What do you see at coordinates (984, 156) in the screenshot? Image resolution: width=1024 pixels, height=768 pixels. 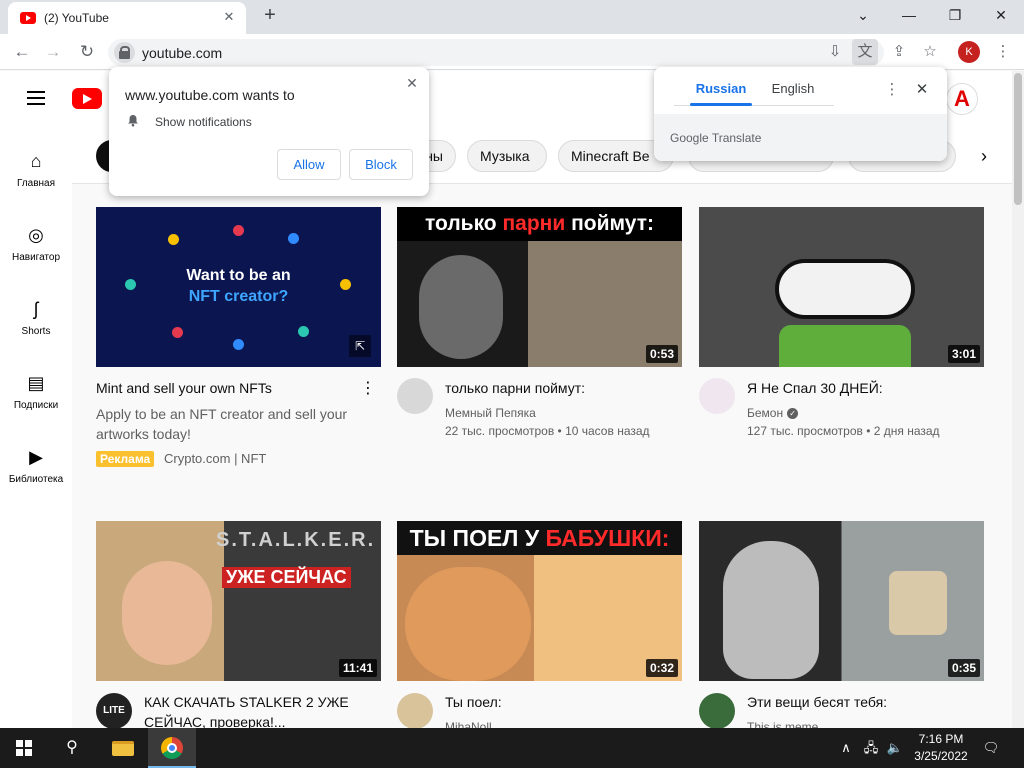 I see `chip-next-icon: ›` at bounding box center [984, 156].